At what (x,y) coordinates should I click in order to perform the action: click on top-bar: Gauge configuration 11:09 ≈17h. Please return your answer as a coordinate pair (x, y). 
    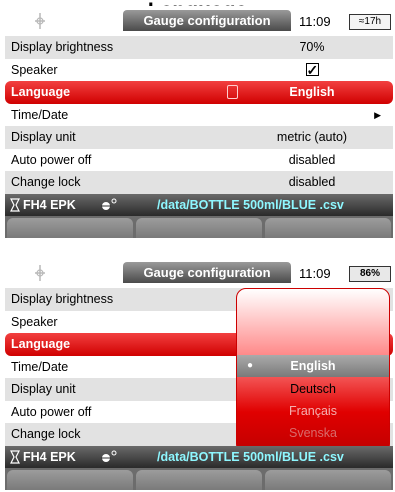
    Looking at the image, I should click on (199, 21).